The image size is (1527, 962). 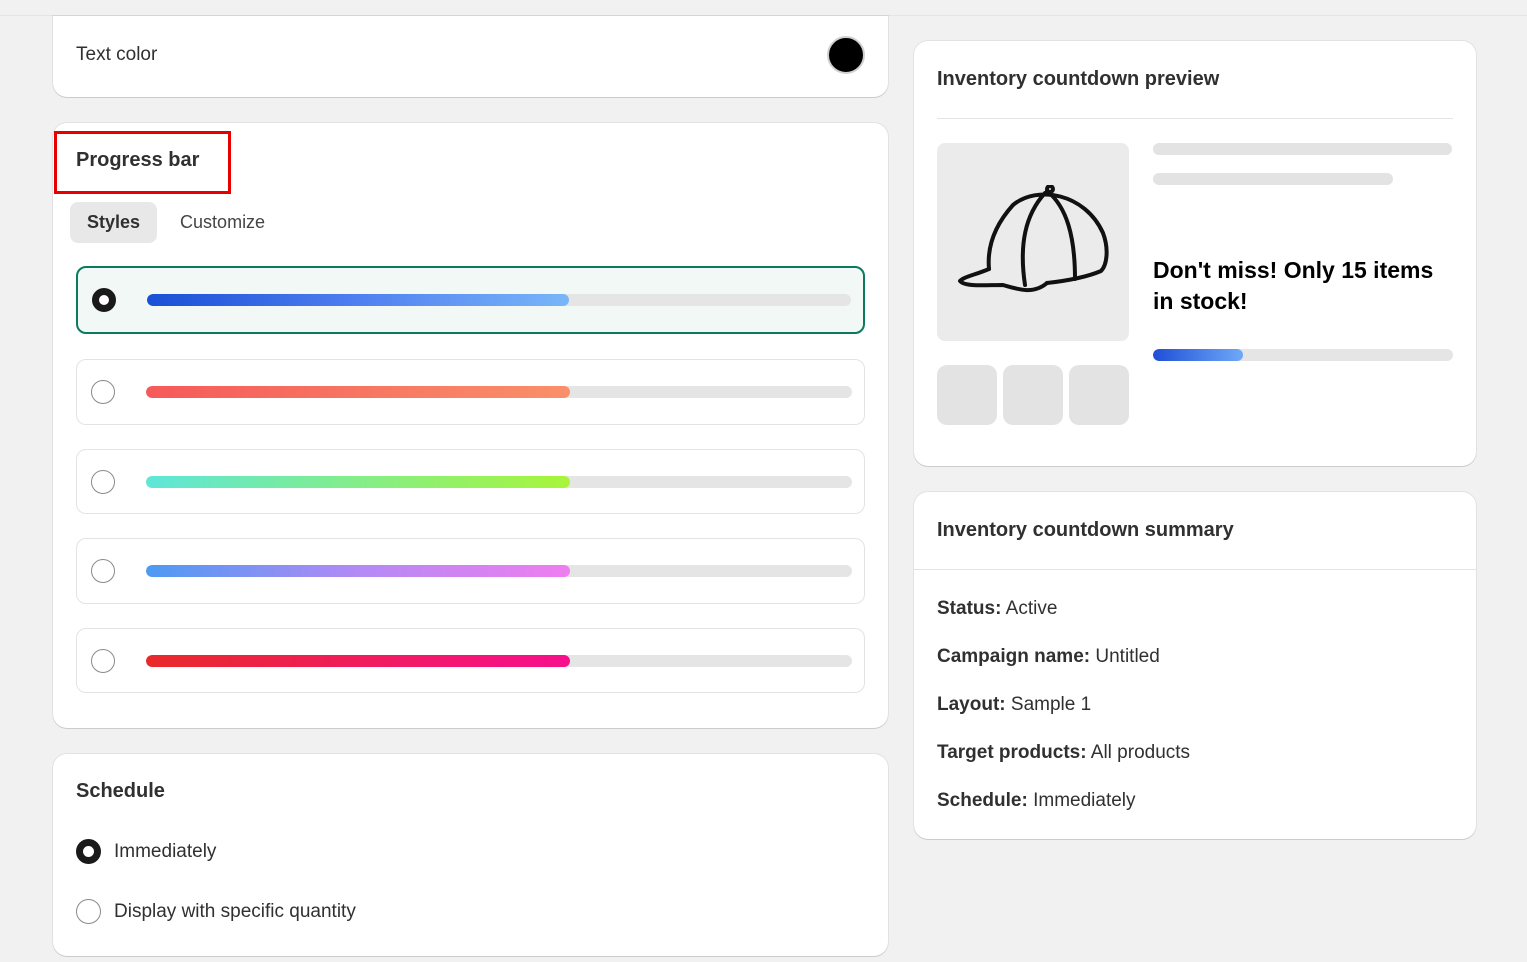 What do you see at coordinates (1085, 530) in the screenshot?
I see `summary-title: Inventory countdown summary` at bounding box center [1085, 530].